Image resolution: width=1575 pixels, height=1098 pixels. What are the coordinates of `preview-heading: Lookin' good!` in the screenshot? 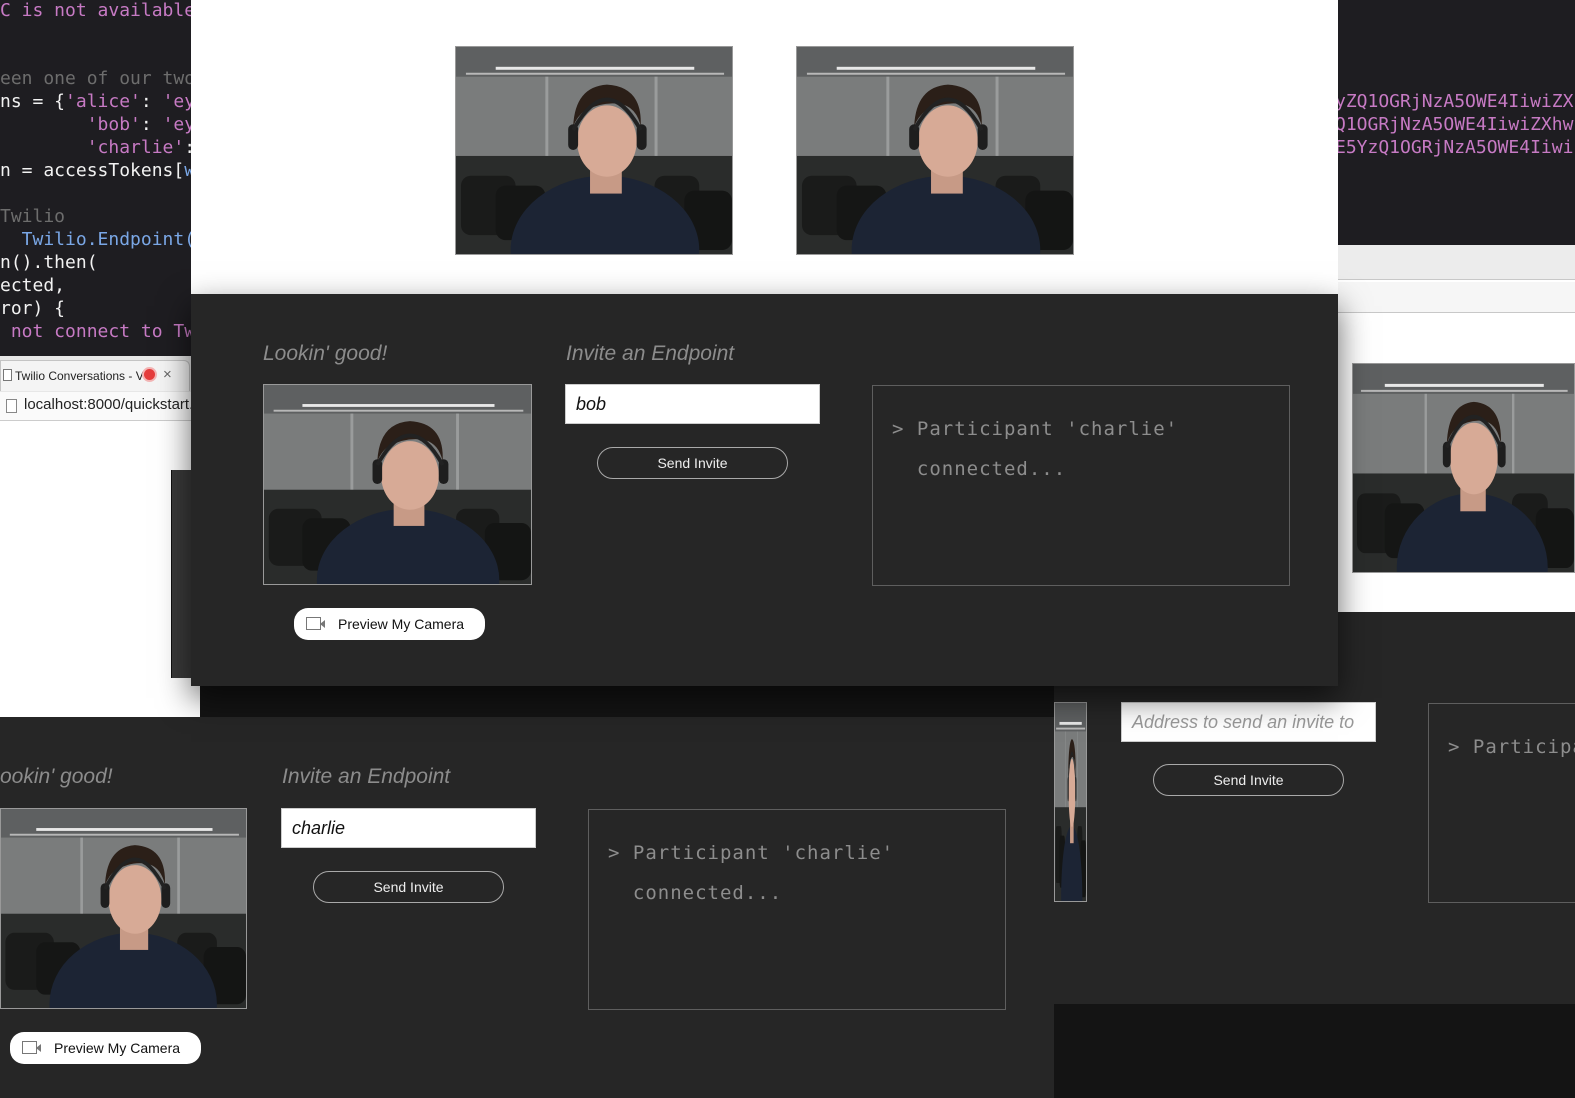 It's located at (325, 353).